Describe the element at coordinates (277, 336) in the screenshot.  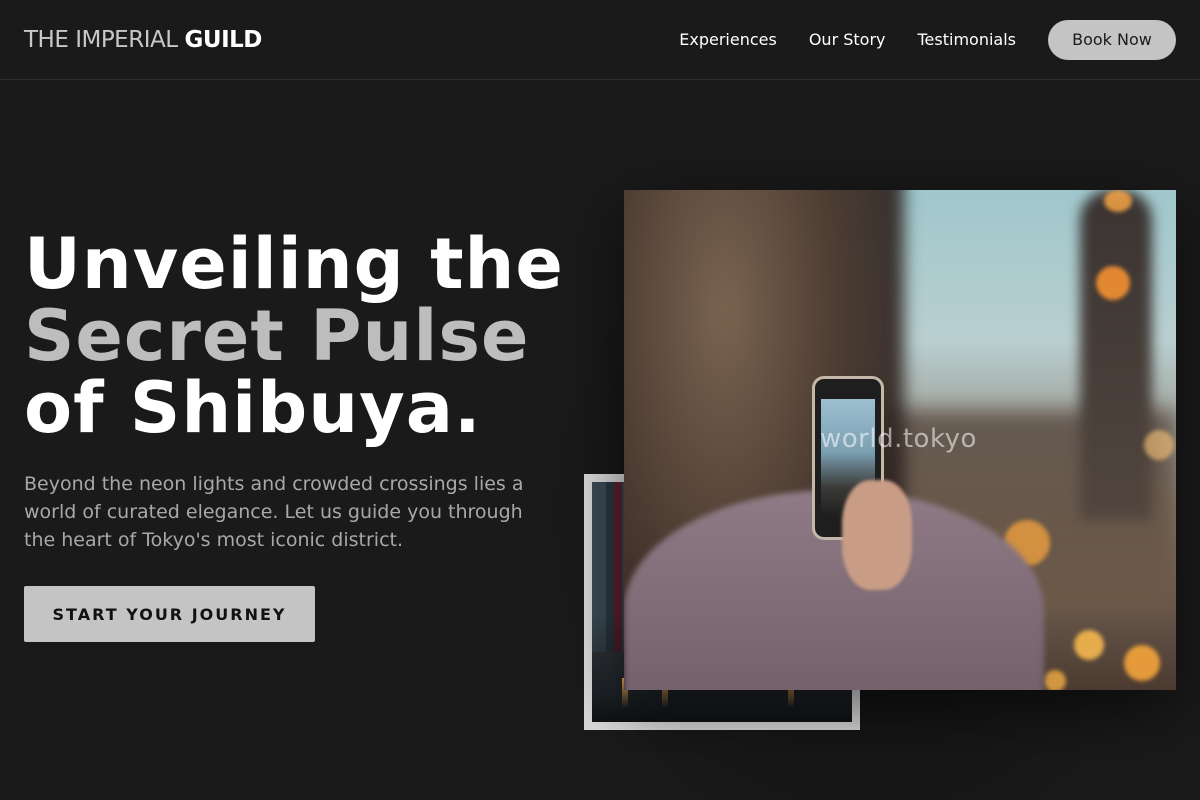
I see `headline-line-2: Secret Pulse` at that location.